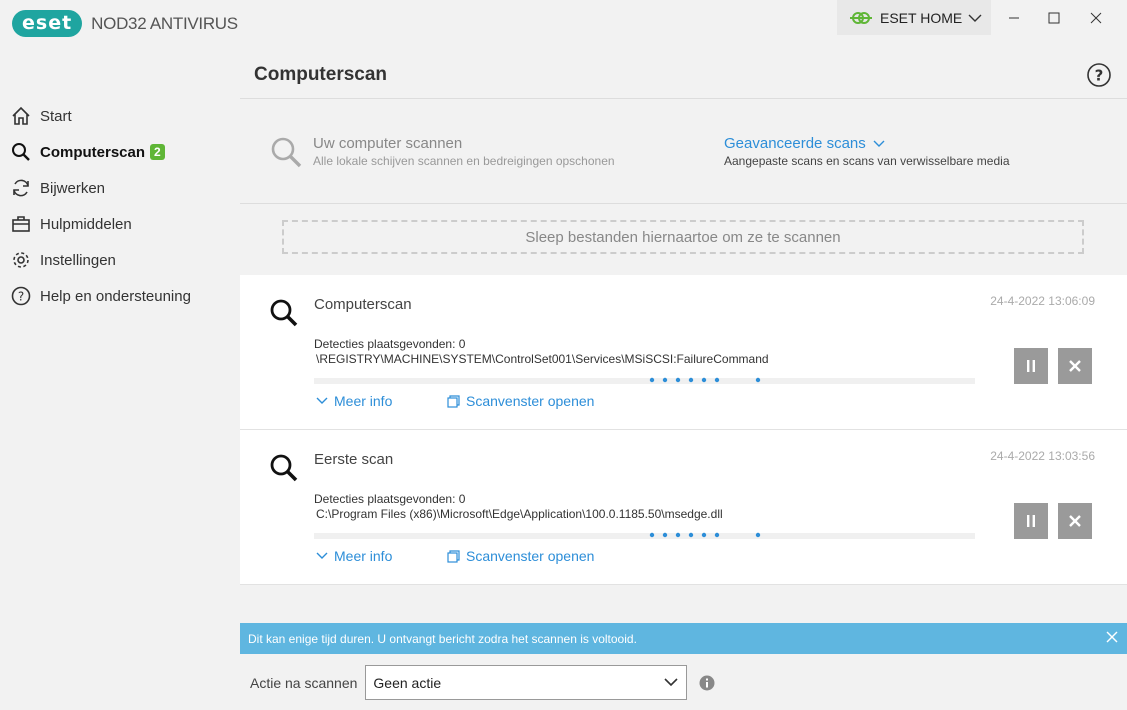  I want to click on sidebar-item-label: Bijwerken, so click(73, 188).